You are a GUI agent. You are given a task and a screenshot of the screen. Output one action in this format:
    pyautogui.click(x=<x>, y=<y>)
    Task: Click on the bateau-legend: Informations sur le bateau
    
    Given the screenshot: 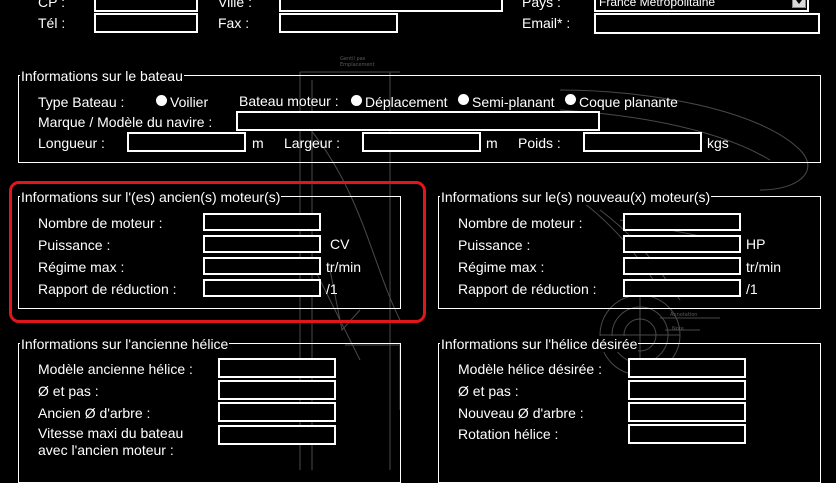 What is the action you would take?
    pyautogui.click(x=102, y=76)
    